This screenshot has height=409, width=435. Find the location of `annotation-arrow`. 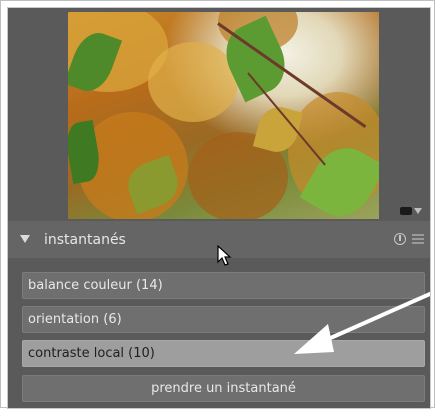

annotation-arrow is located at coordinates (362, 322).